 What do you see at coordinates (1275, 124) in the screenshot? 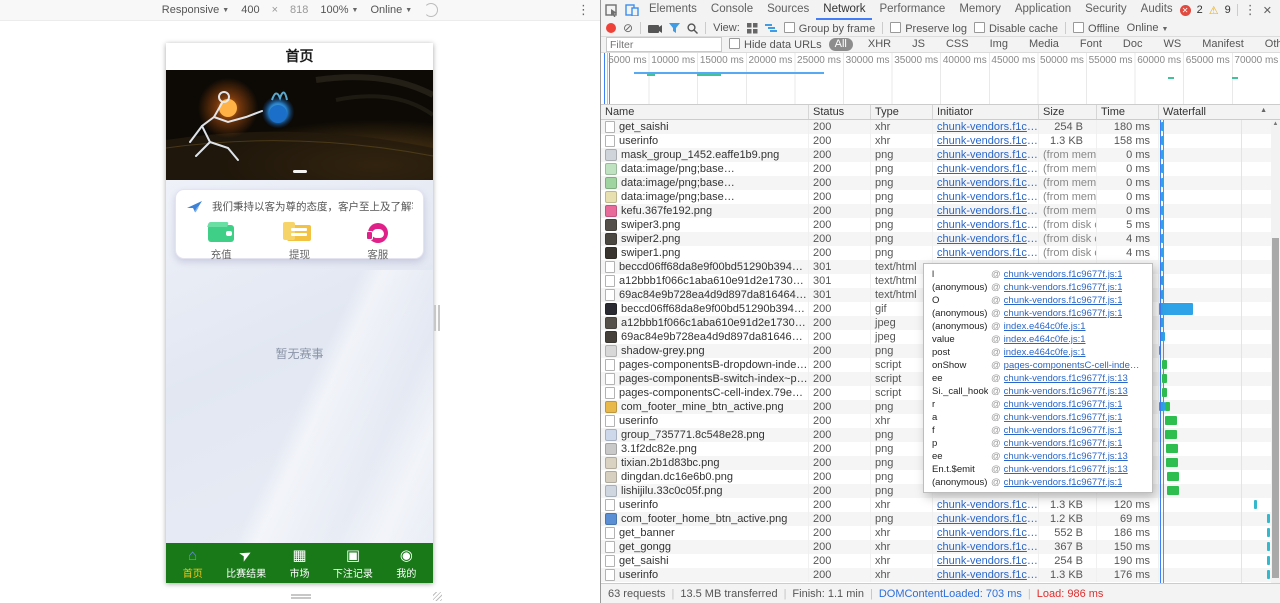
I see `scrollbar-up-icon: ▲` at bounding box center [1275, 124].